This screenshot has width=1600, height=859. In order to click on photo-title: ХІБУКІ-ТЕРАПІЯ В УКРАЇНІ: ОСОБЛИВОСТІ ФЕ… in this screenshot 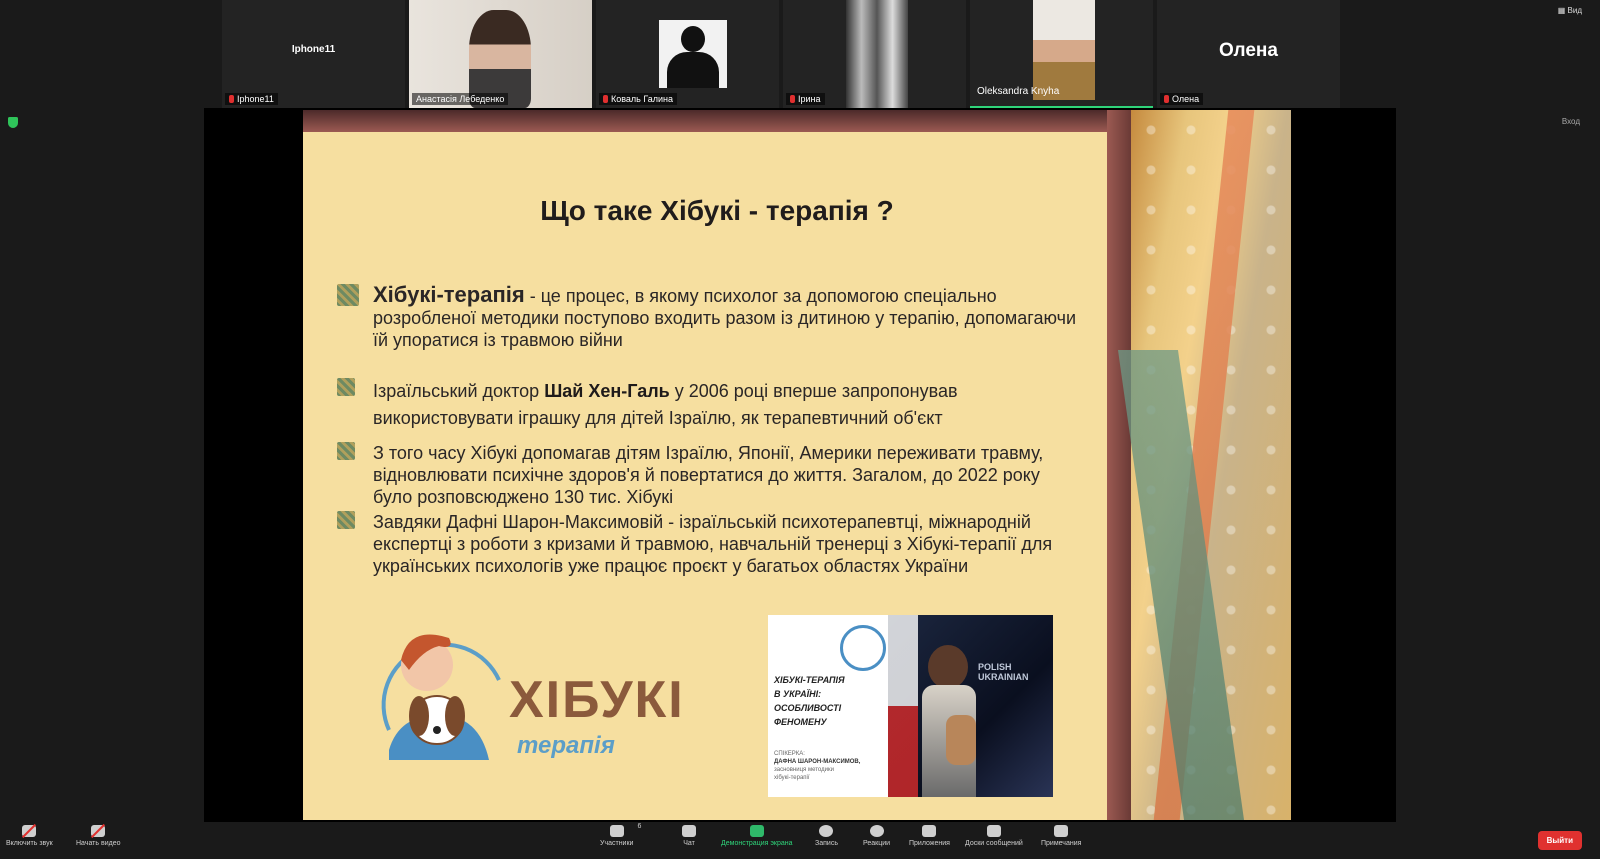, I will do `click(829, 701)`.